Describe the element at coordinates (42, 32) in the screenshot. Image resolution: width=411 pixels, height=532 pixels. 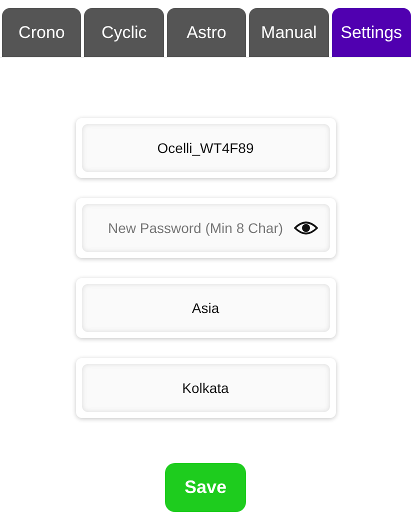
I see `tab: Crono` at that location.